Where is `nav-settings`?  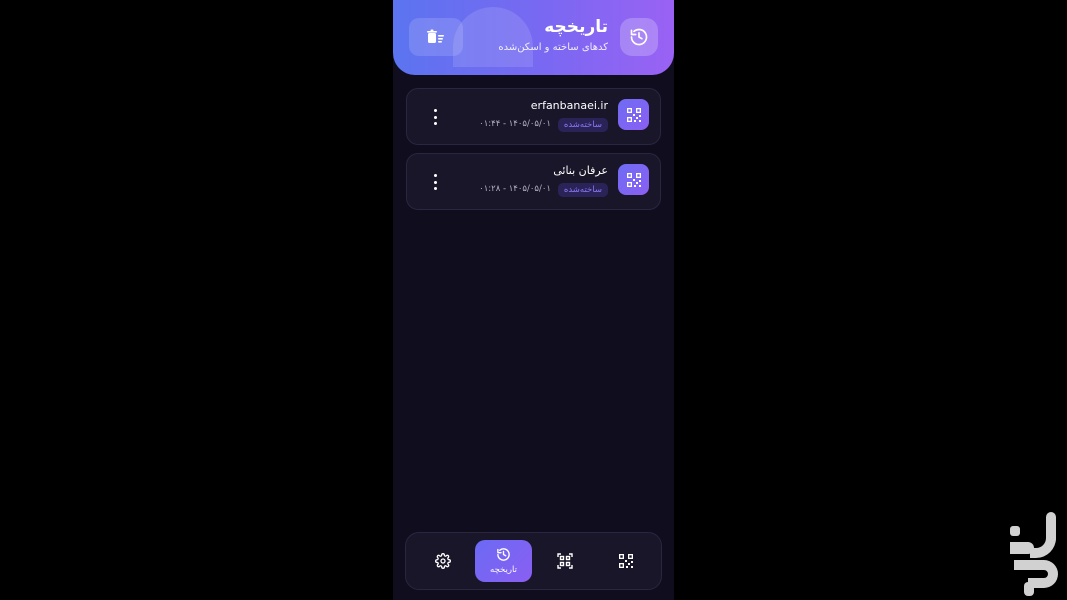 nav-settings is located at coordinates (442, 561).